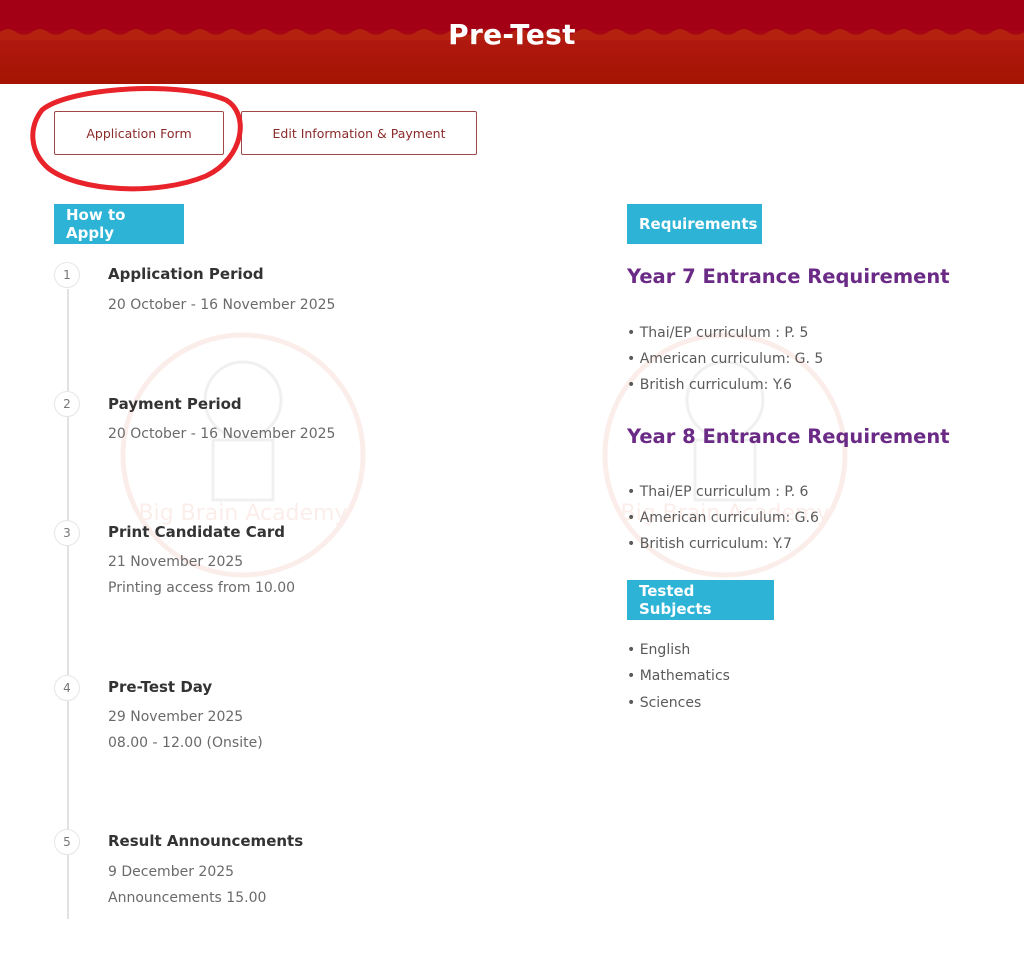 Image resolution: width=1024 pixels, height=956 pixels. What do you see at coordinates (718, 492) in the screenshot?
I see `requirement-item: • Thai/EP curriculum : P. 6` at bounding box center [718, 492].